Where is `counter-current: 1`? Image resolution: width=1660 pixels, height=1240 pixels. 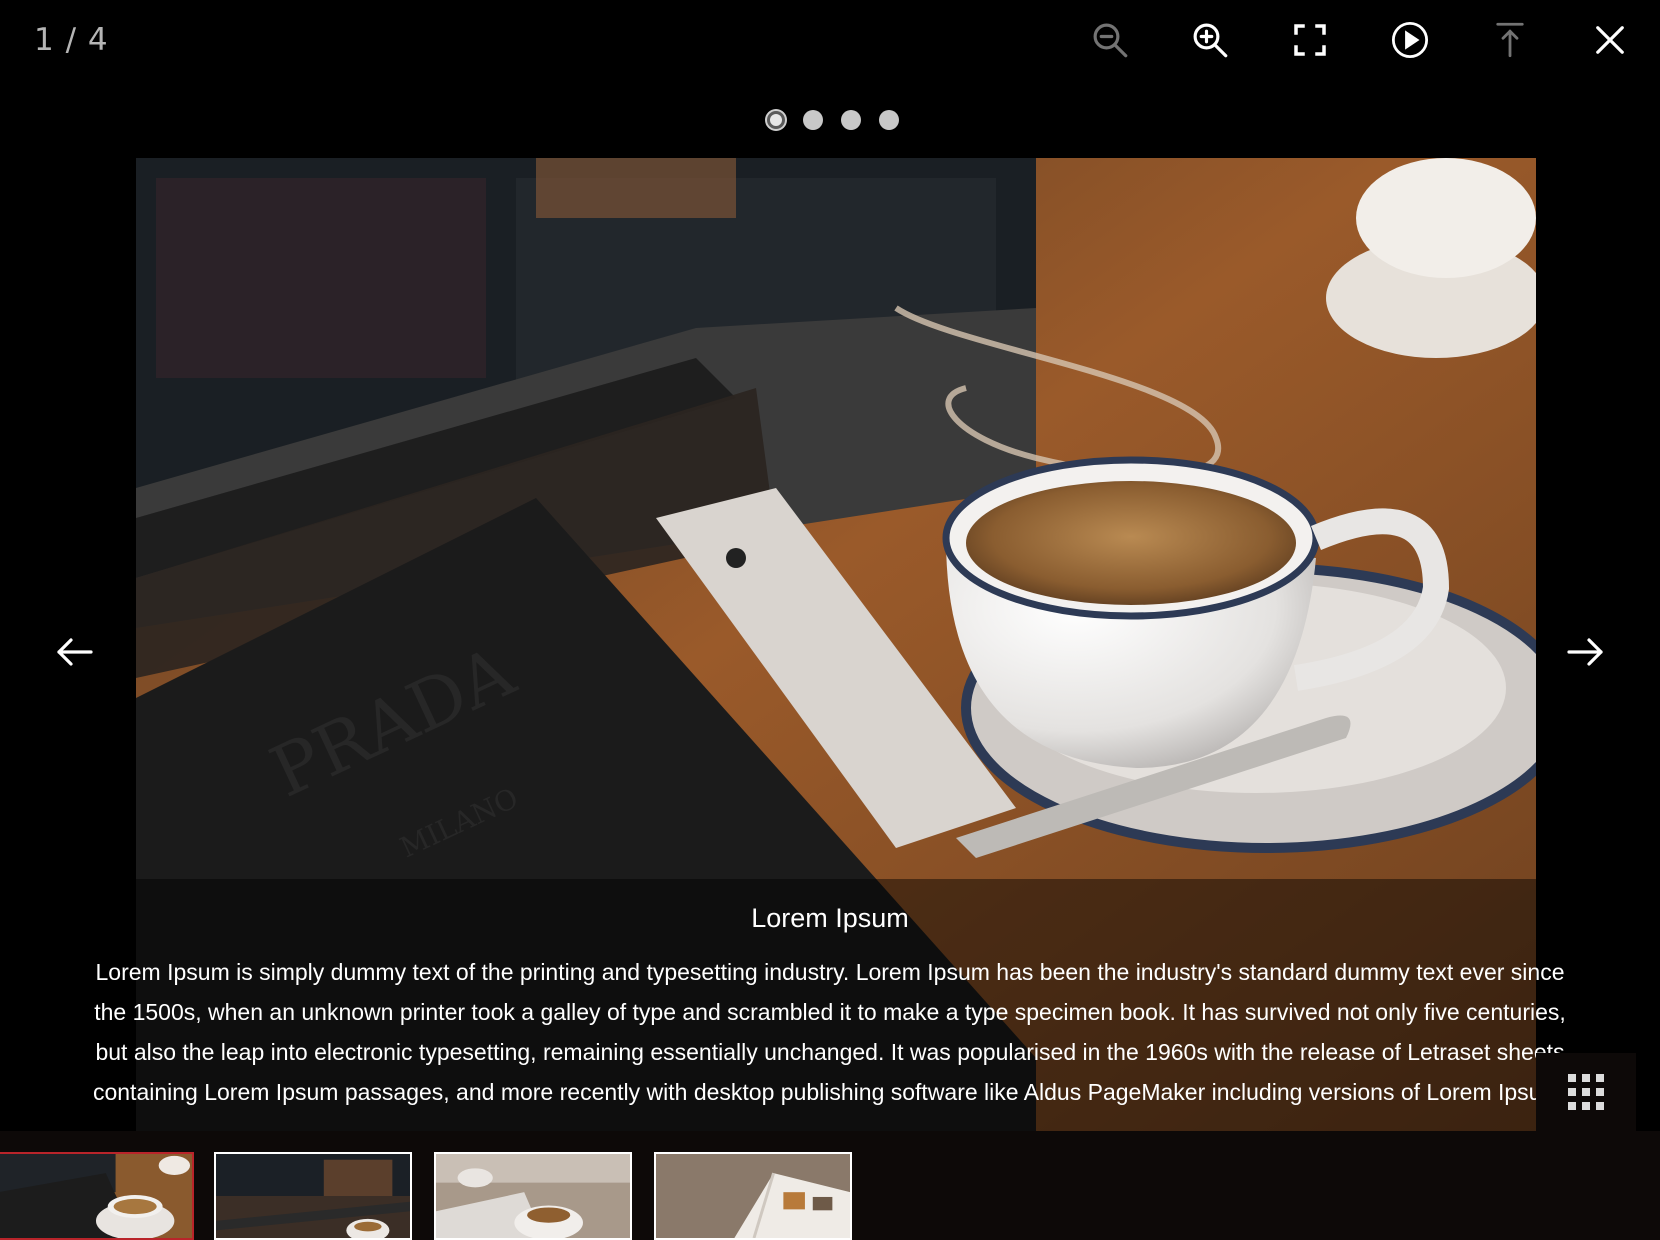
counter-current: 1 is located at coordinates (44, 40).